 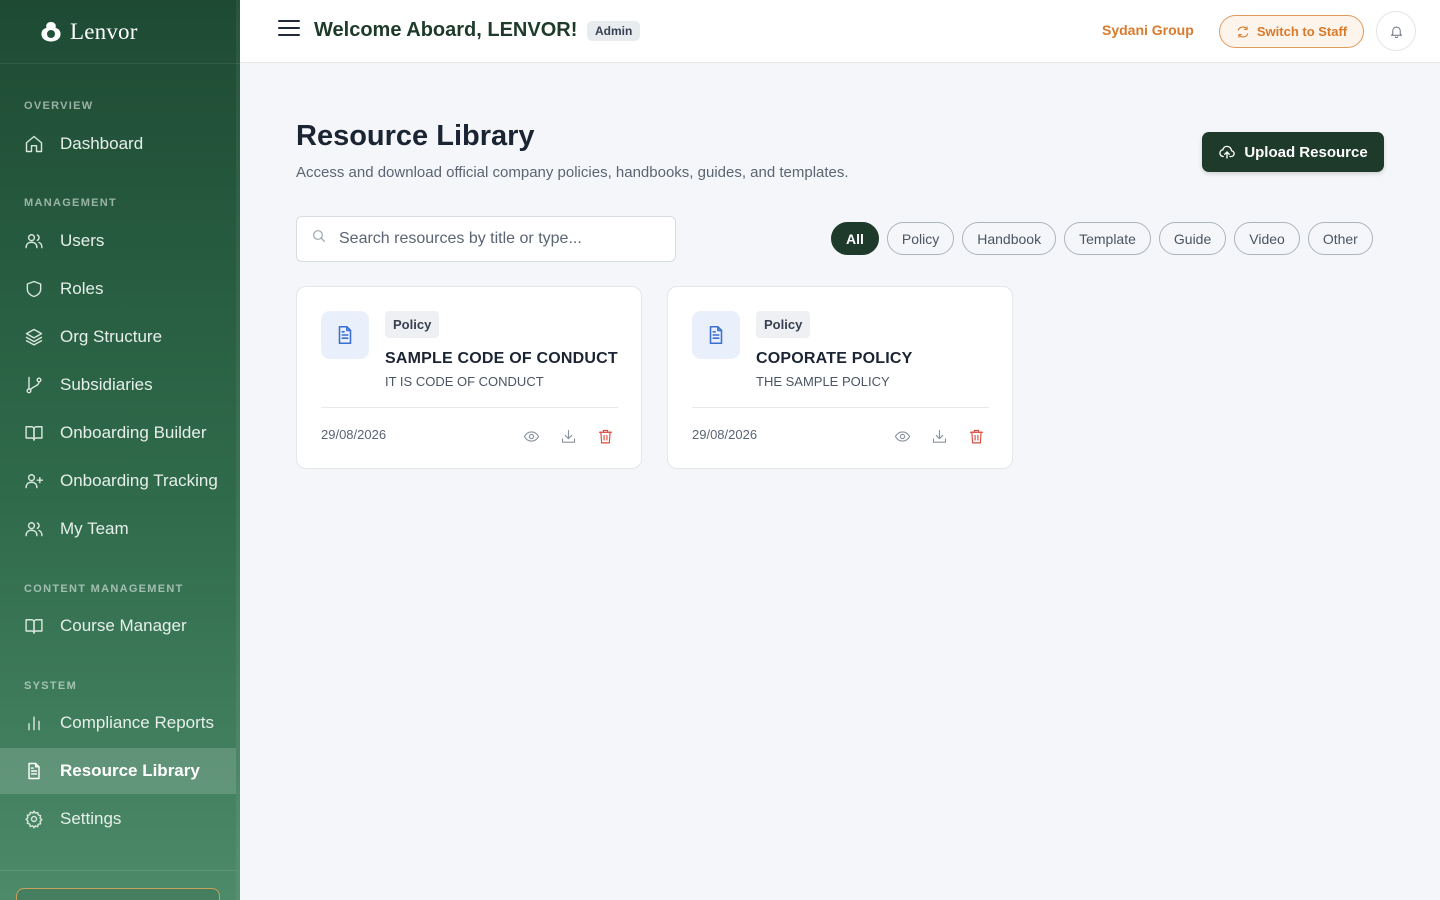 I want to click on sidebar-item-dashboard: Dashboard, so click(x=118, y=144).